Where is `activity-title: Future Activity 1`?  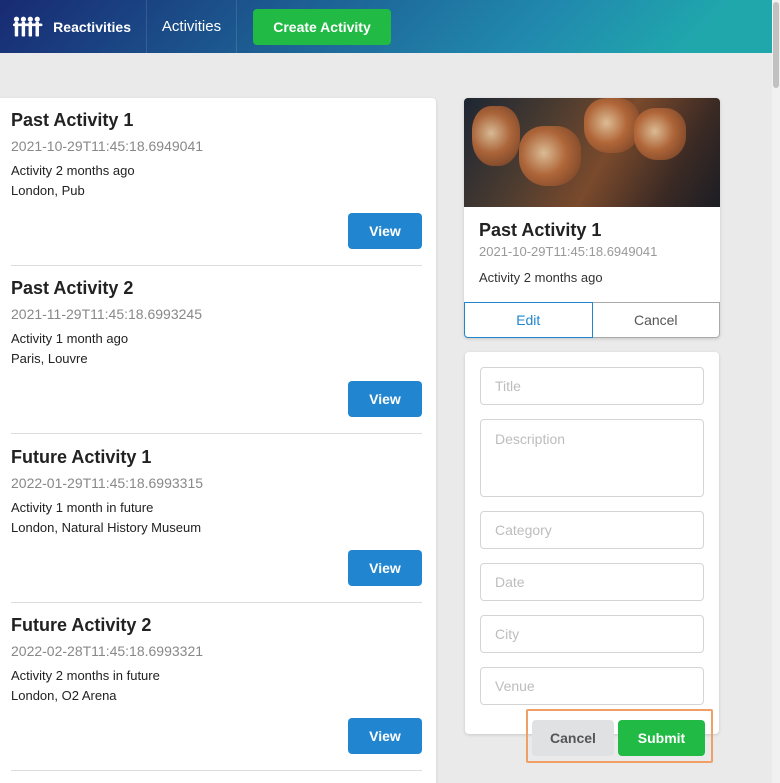 activity-title: Future Activity 1 is located at coordinates (218, 457).